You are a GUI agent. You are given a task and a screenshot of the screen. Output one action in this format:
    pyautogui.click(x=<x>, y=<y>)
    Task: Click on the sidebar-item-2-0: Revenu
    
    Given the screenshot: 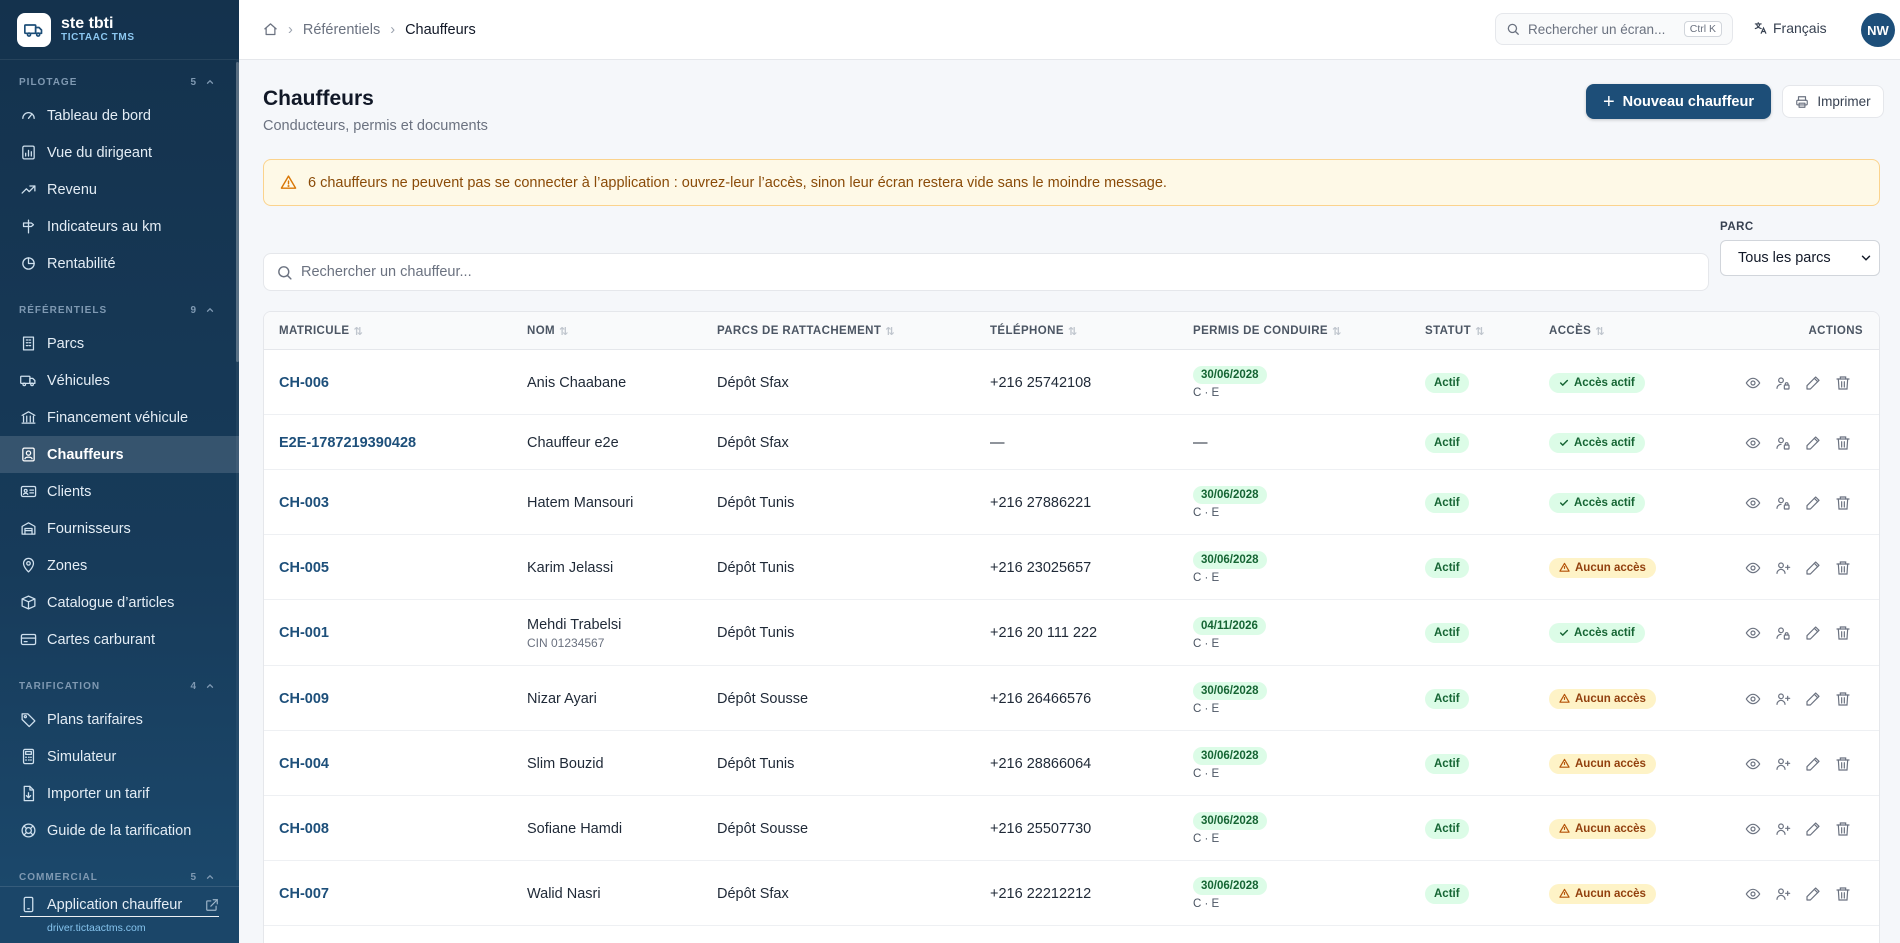 What is the action you would take?
    pyautogui.click(x=119, y=189)
    